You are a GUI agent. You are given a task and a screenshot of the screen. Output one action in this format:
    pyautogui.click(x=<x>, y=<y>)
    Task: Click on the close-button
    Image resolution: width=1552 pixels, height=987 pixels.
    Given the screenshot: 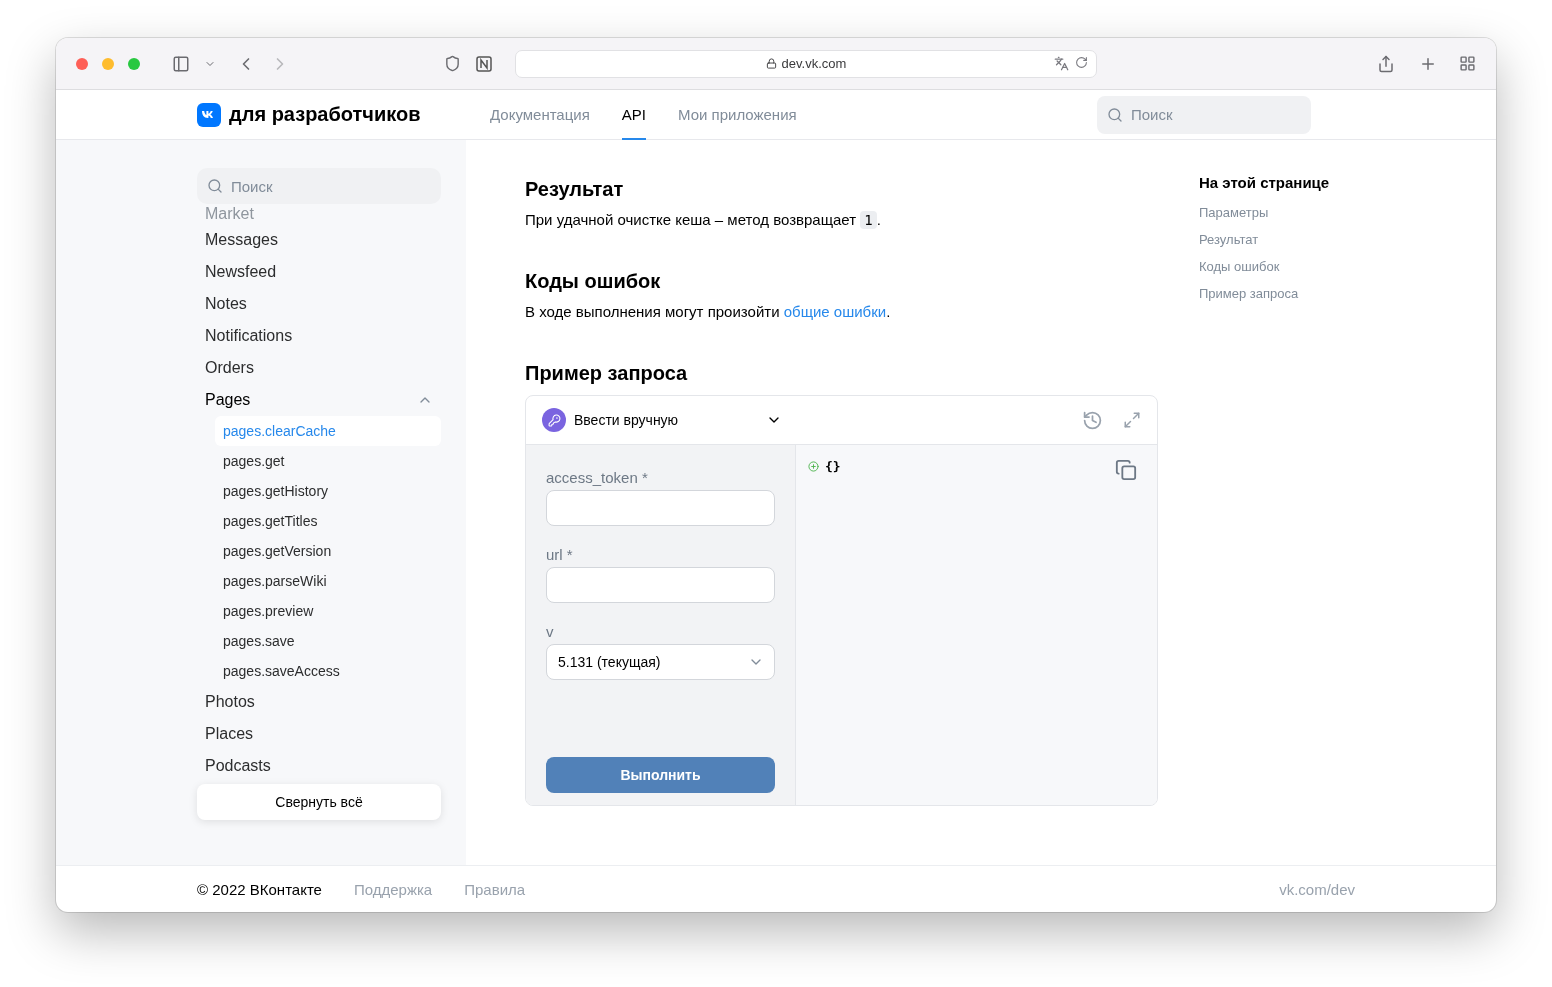 What is the action you would take?
    pyautogui.click(x=82, y=63)
    